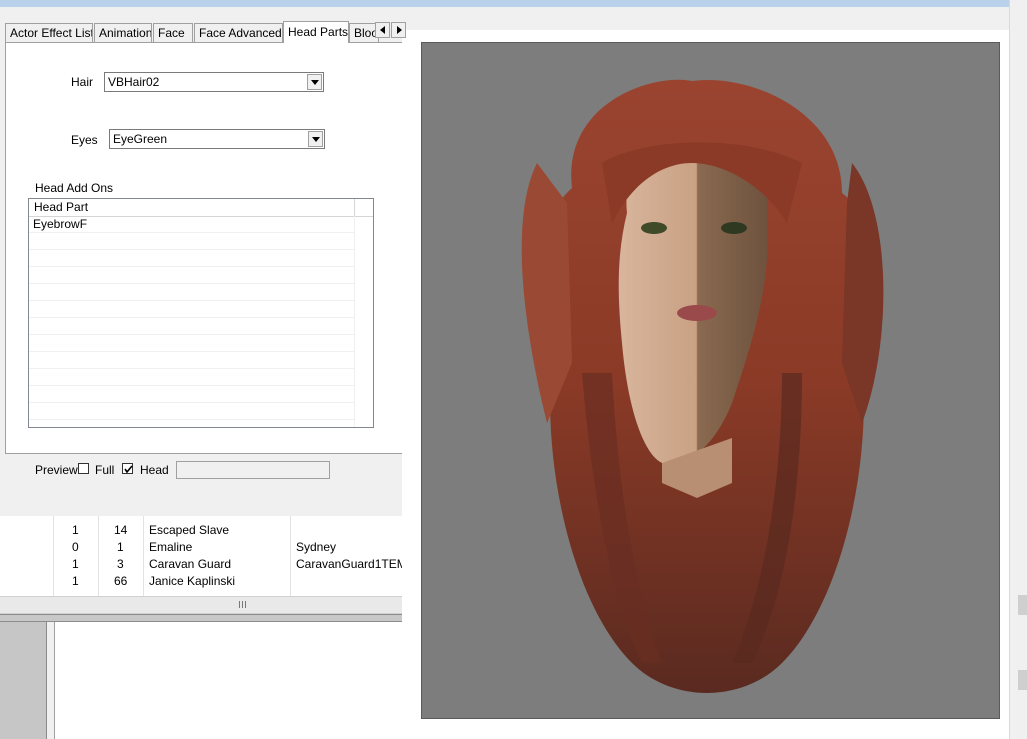  Describe the element at coordinates (154, 470) in the screenshot. I see `head-label: Head` at that location.